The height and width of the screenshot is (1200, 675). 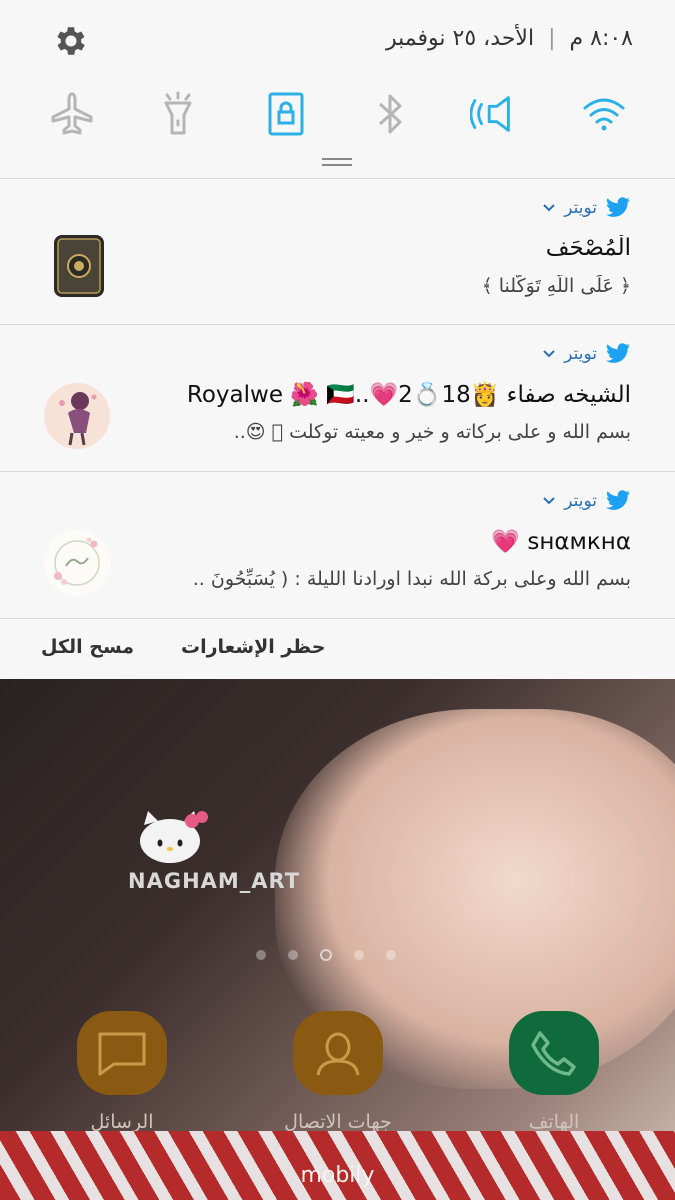 What do you see at coordinates (556, 286) in the screenshot?
I see `notification-text: ﴿ عَلَى اللَّهِ تَوَكَّلنا ﴾` at bounding box center [556, 286].